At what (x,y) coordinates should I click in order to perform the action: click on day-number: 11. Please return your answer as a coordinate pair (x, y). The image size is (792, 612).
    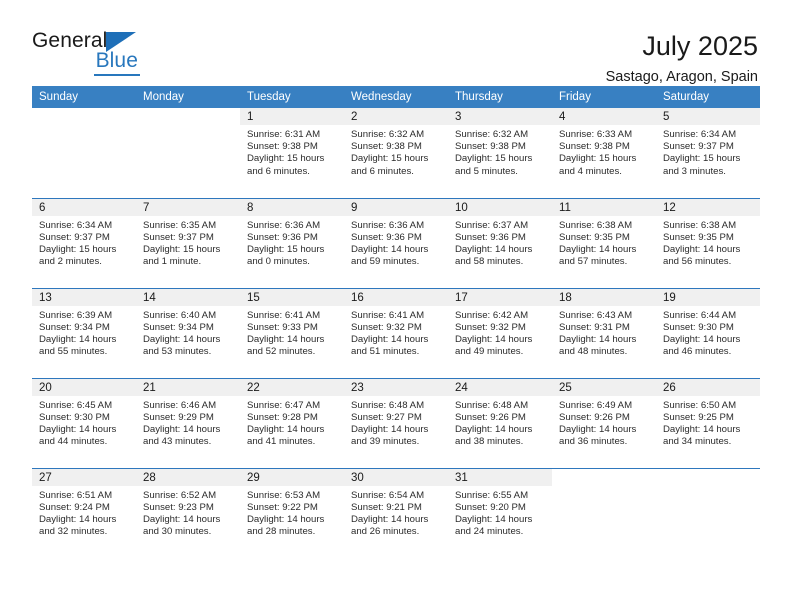
    Looking at the image, I should click on (604, 207).